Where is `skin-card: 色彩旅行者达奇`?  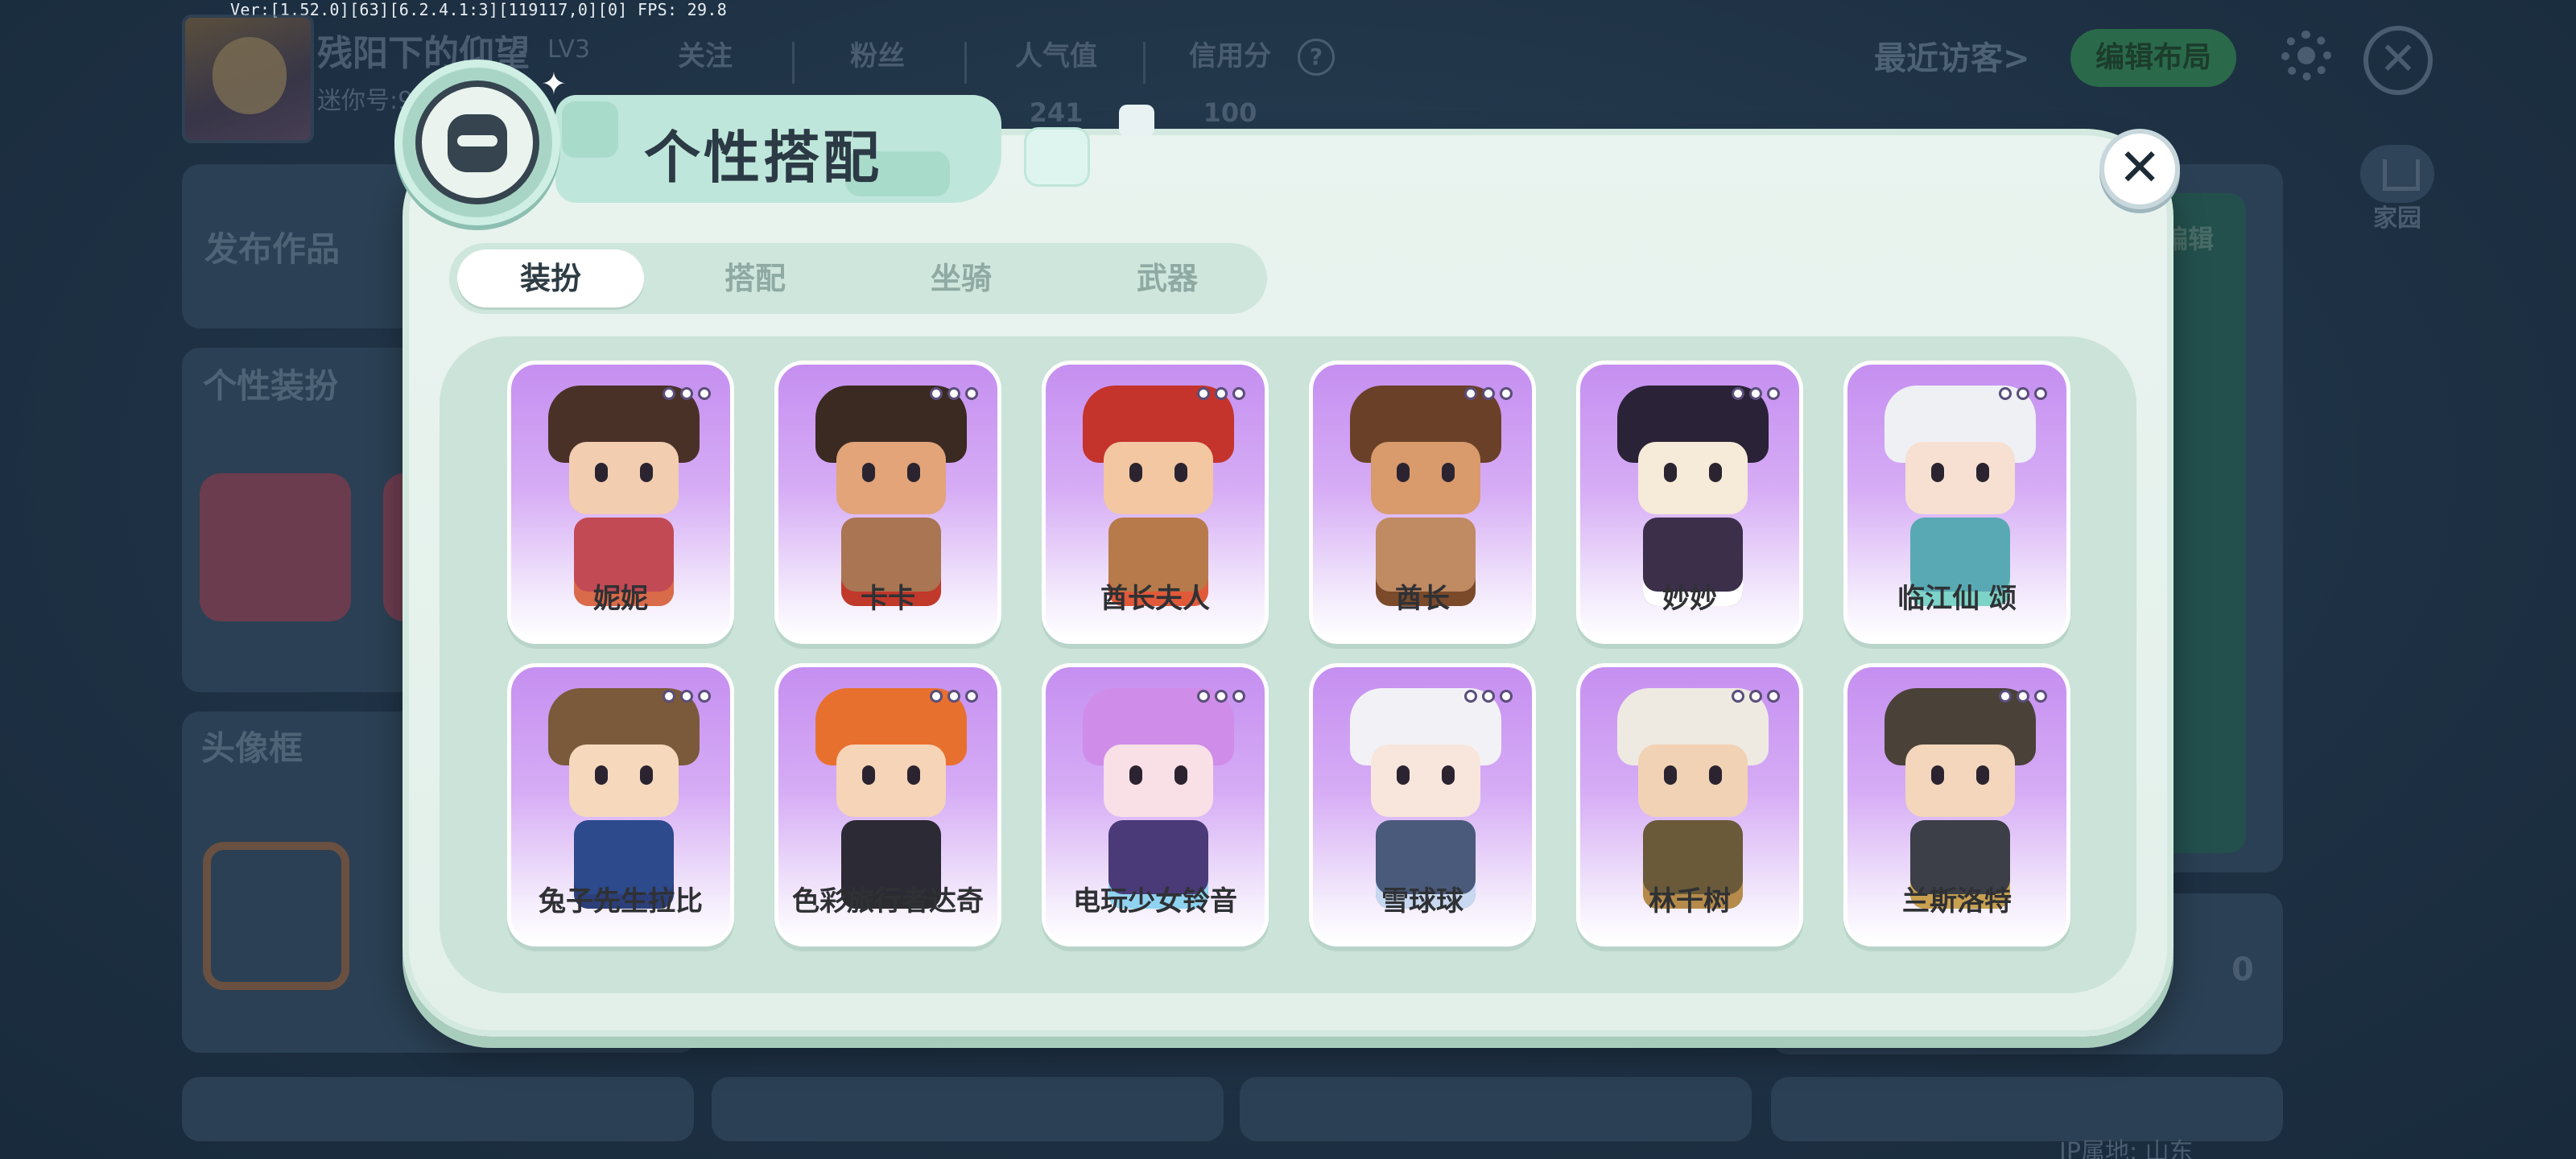 skin-card: 色彩旅行者达奇 is located at coordinates (887, 805).